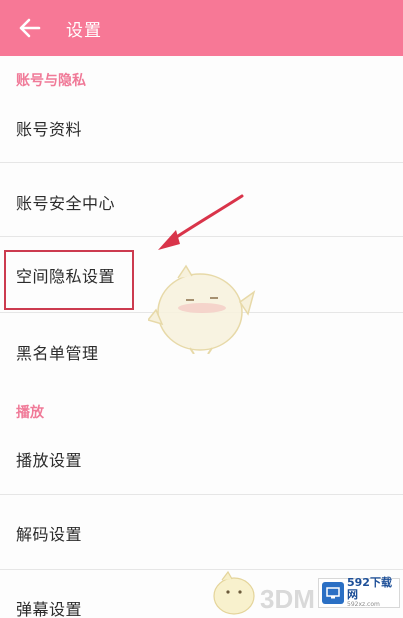  I want to click on settings-item-label: 黑名单管理, so click(57, 353).